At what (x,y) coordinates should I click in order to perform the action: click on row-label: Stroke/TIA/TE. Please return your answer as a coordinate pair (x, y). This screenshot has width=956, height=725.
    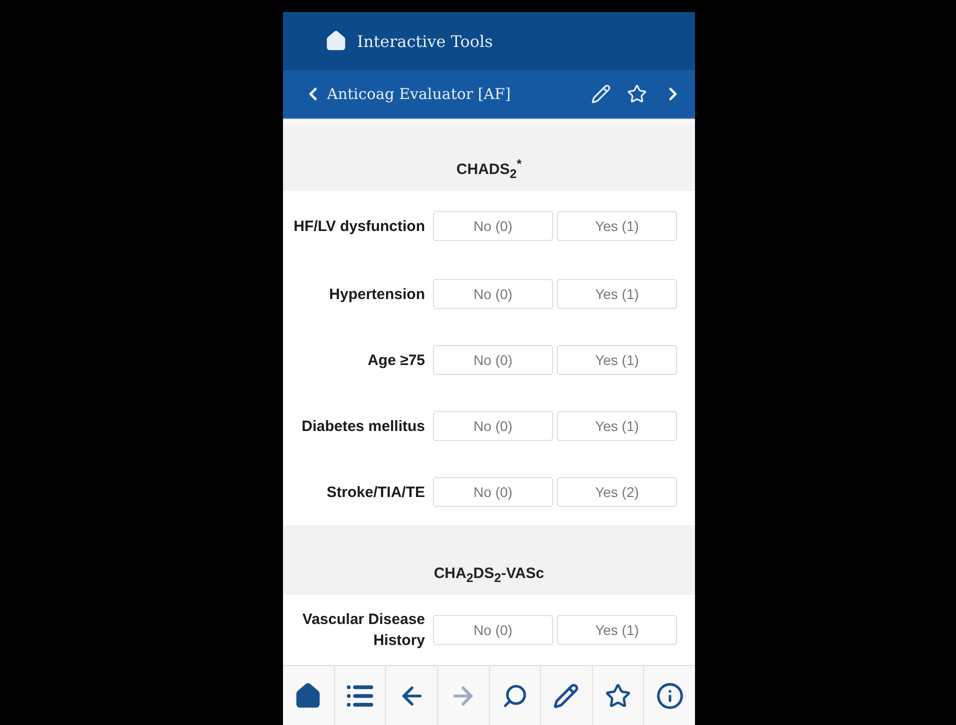
    Looking at the image, I should click on (376, 492).